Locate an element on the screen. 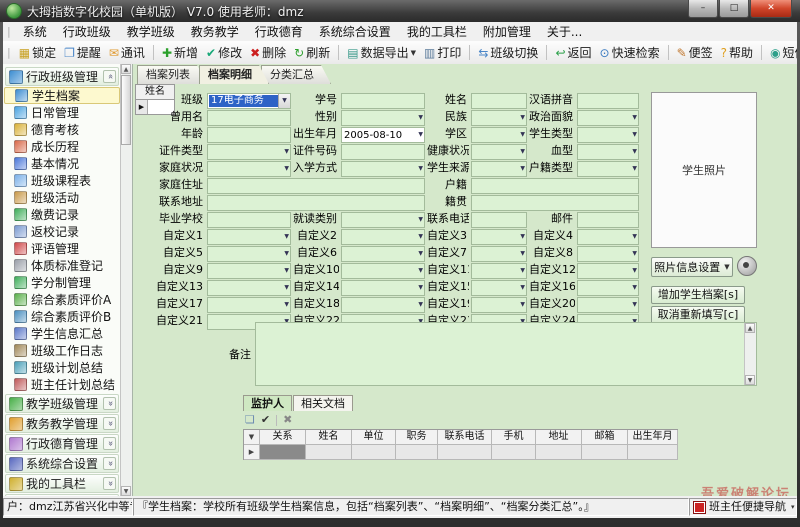 This screenshot has height=527, width=800. field-custom15: ▼ is located at coordinates (499, 288).